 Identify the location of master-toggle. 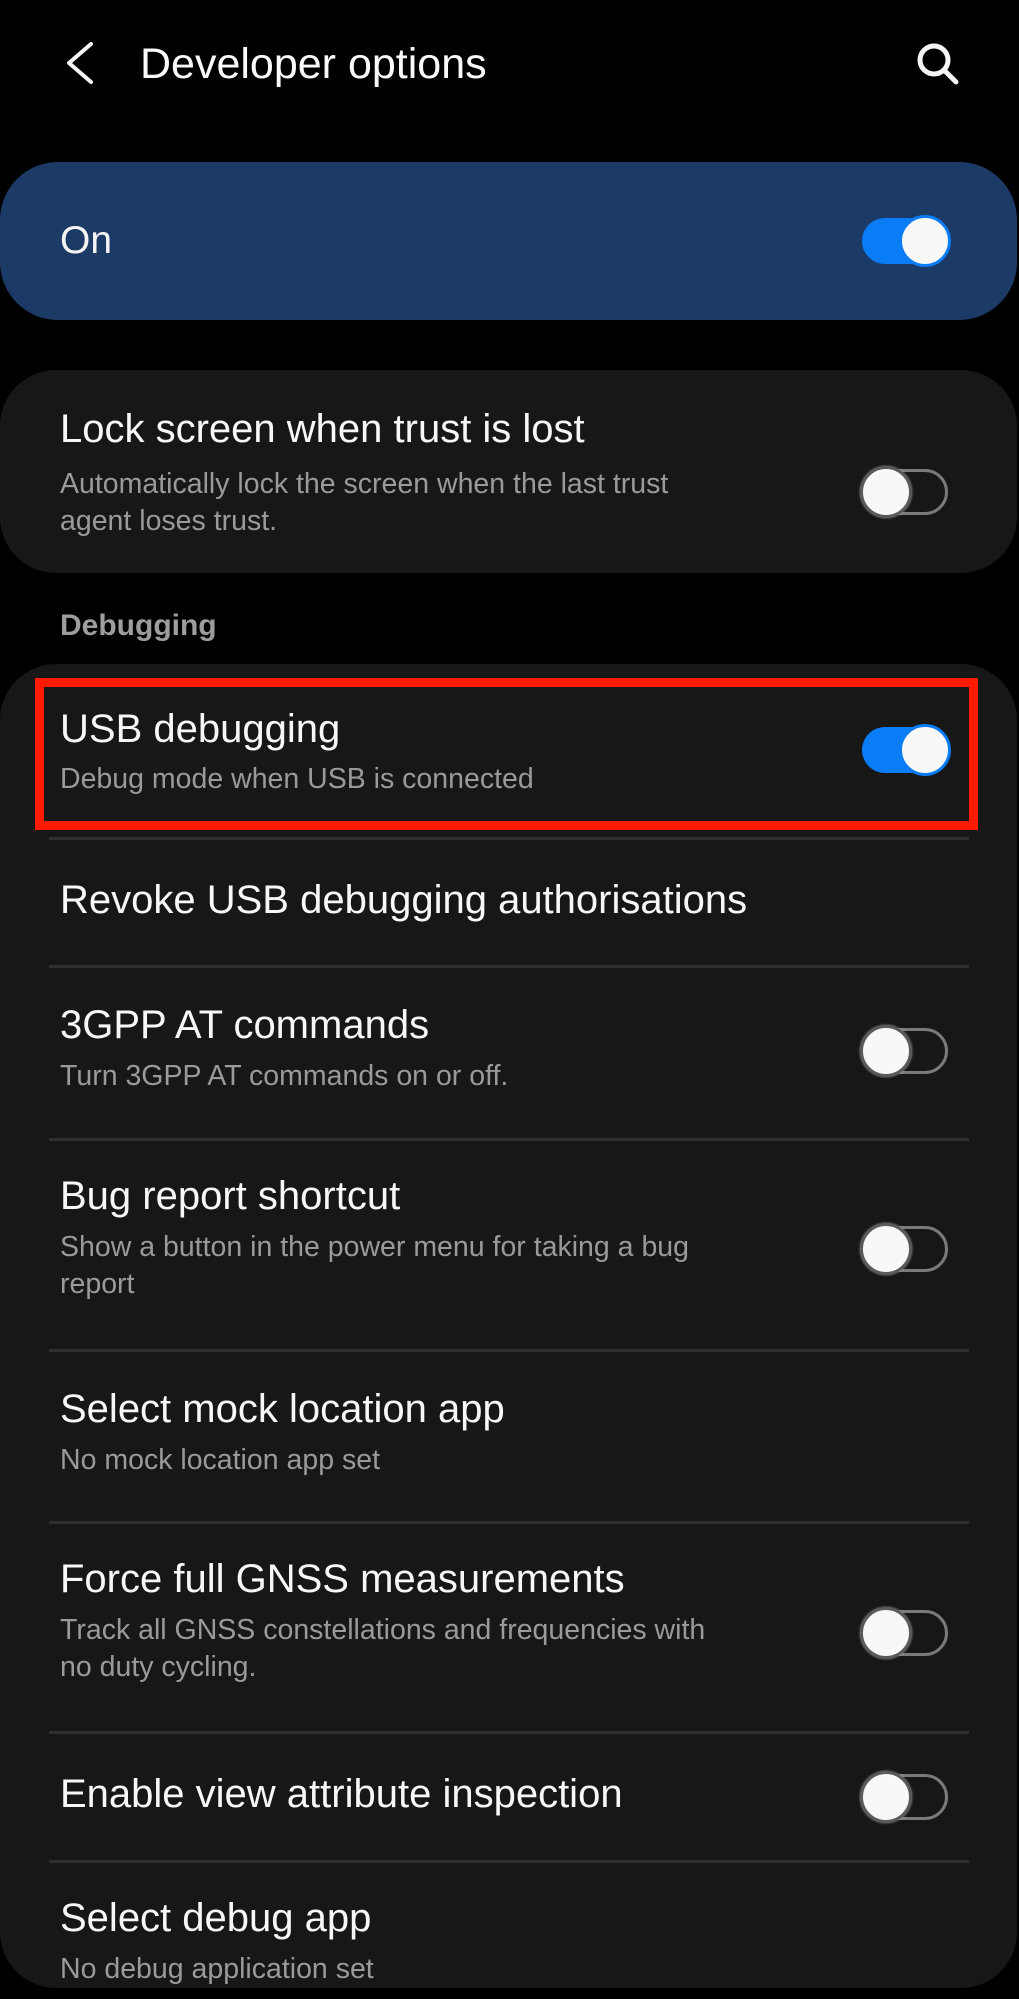
(905, 241).